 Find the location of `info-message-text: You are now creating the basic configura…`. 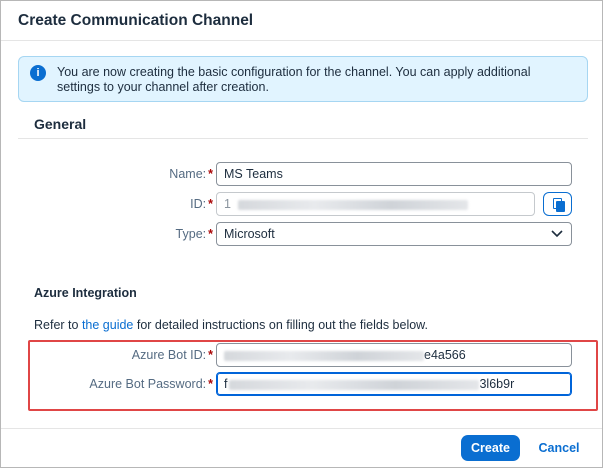

info-message-text: You are now creating the basic configura… is located at coordinates (294, 79).